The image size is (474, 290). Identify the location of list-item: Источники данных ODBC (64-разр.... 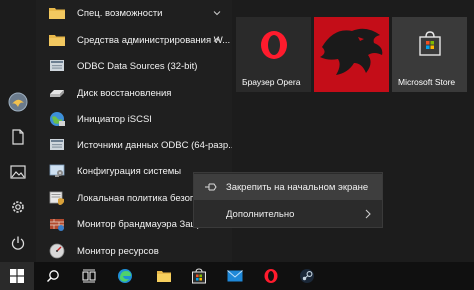
(134, 145).